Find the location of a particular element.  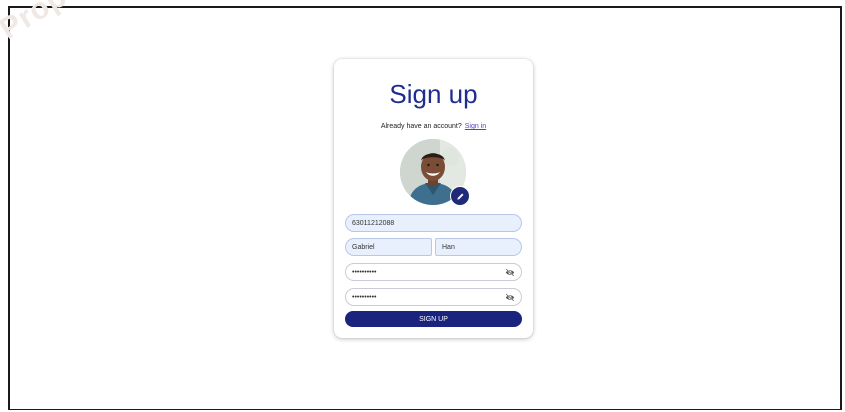

signin-prompt: Already have an account? Sign in is located at coordinates (433, 126).